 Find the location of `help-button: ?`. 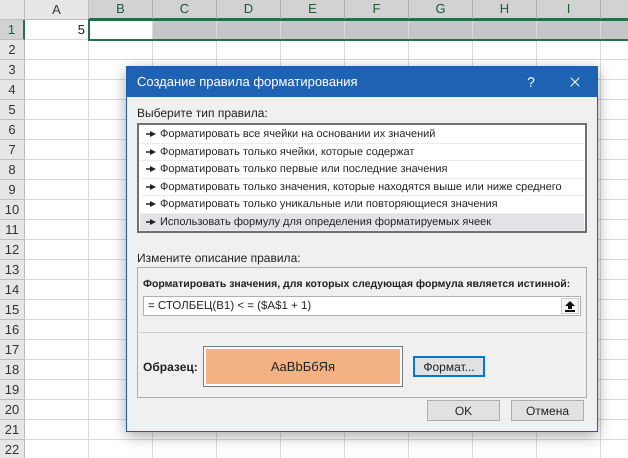

help-button: ? is located at coordinates (531, 82).